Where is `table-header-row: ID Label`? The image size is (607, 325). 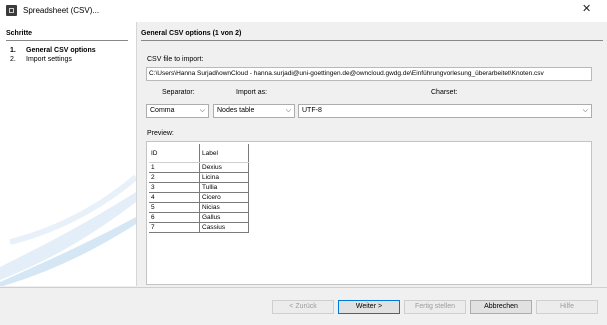 table-header-row: ID Label is located at coordinates (199, 153).